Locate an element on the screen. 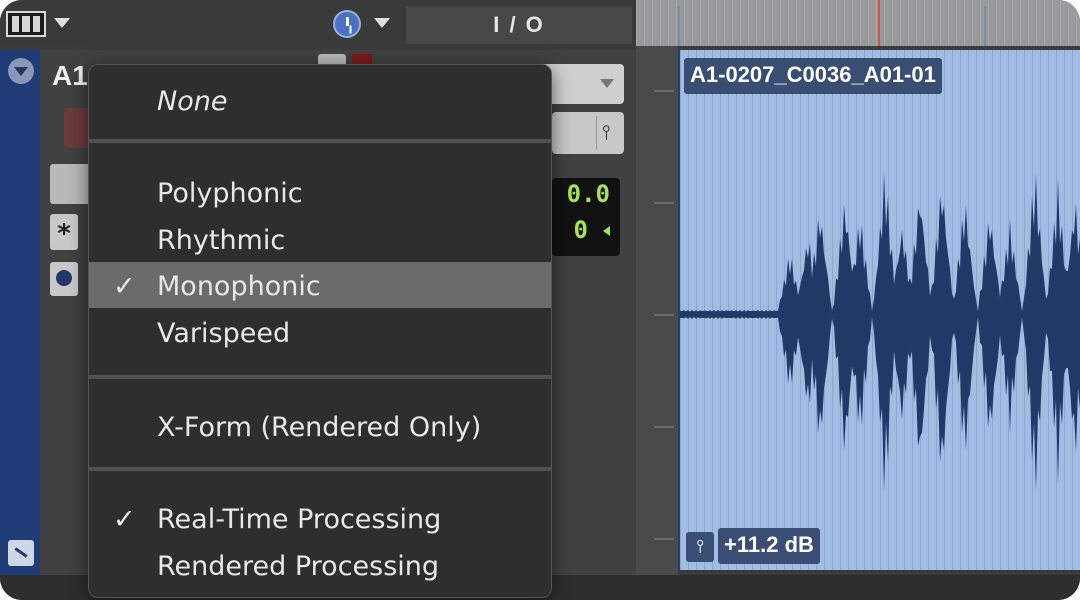 This screenshot has height=600, width=1080. pan-value: 0 is located at coordinates (581, 230).